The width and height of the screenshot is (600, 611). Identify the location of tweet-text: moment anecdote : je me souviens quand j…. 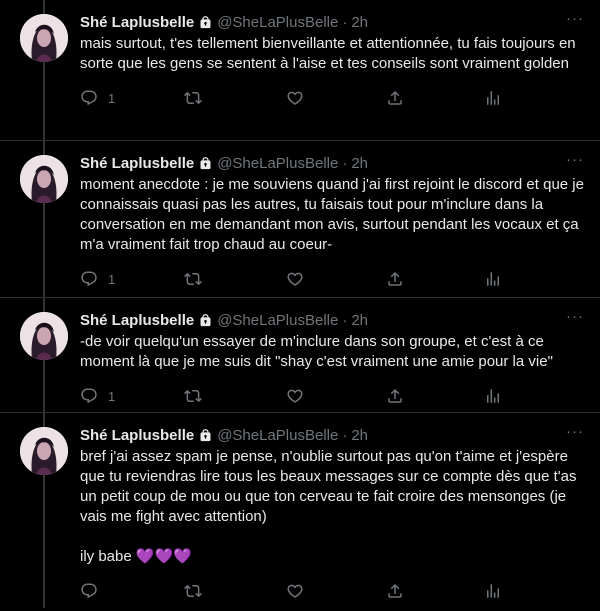
(334, 214).